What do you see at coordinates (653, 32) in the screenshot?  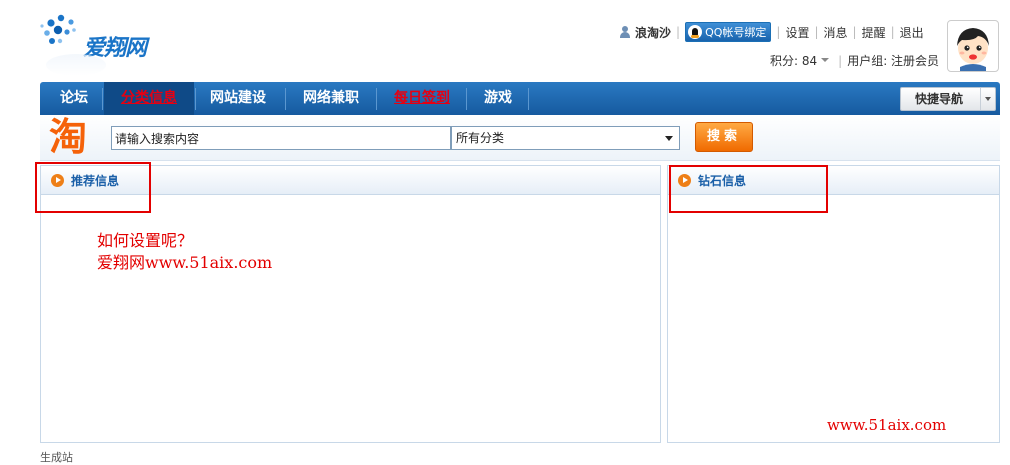 I see `username-link: 浪淘沙` at bounding box center [653, 32].